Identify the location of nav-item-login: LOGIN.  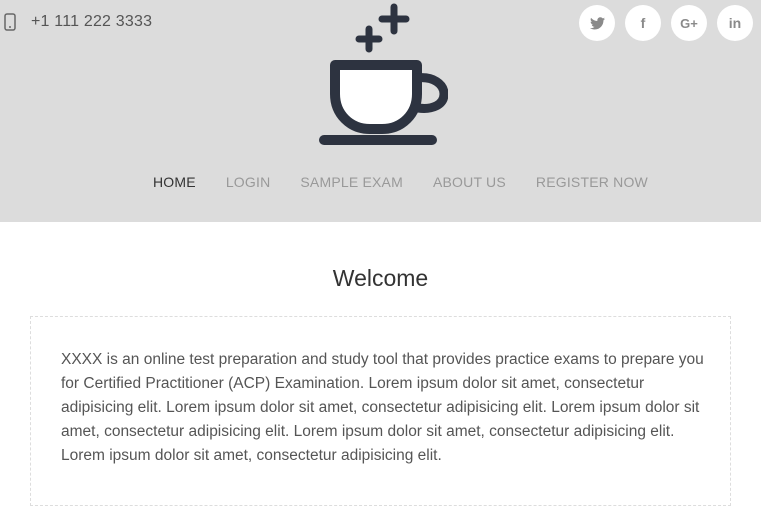
(248, 182).